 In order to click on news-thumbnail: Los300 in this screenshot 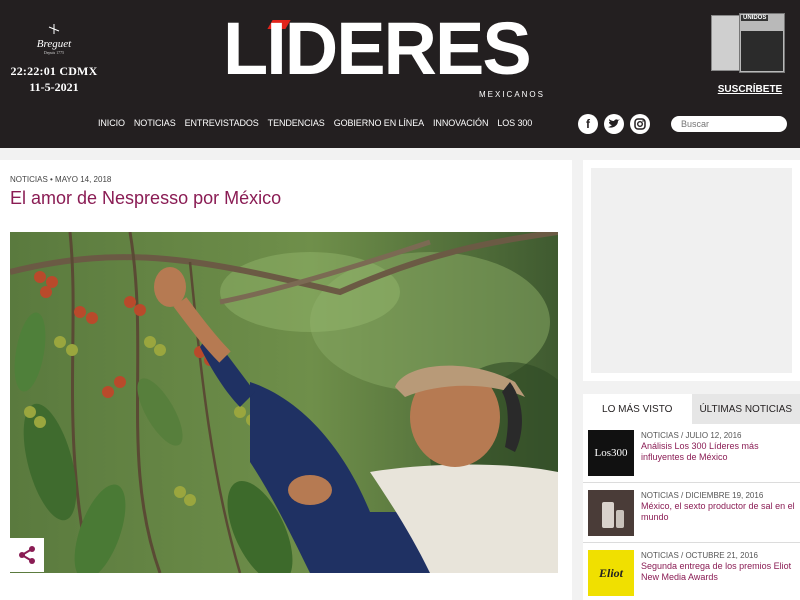, I will do `click(611, 453)`.